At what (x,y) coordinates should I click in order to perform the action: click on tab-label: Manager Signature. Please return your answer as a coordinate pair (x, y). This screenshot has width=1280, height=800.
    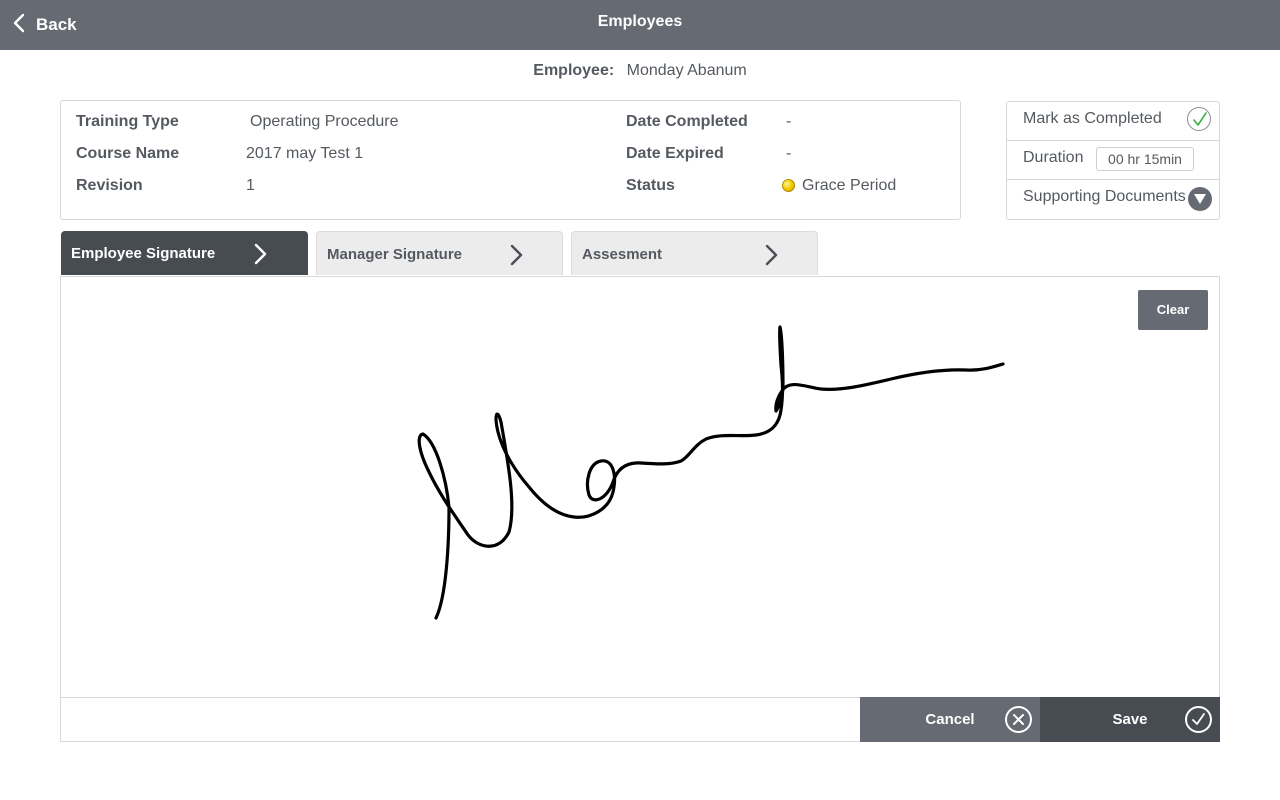
    Looking at the image, I should click on (395, 254).